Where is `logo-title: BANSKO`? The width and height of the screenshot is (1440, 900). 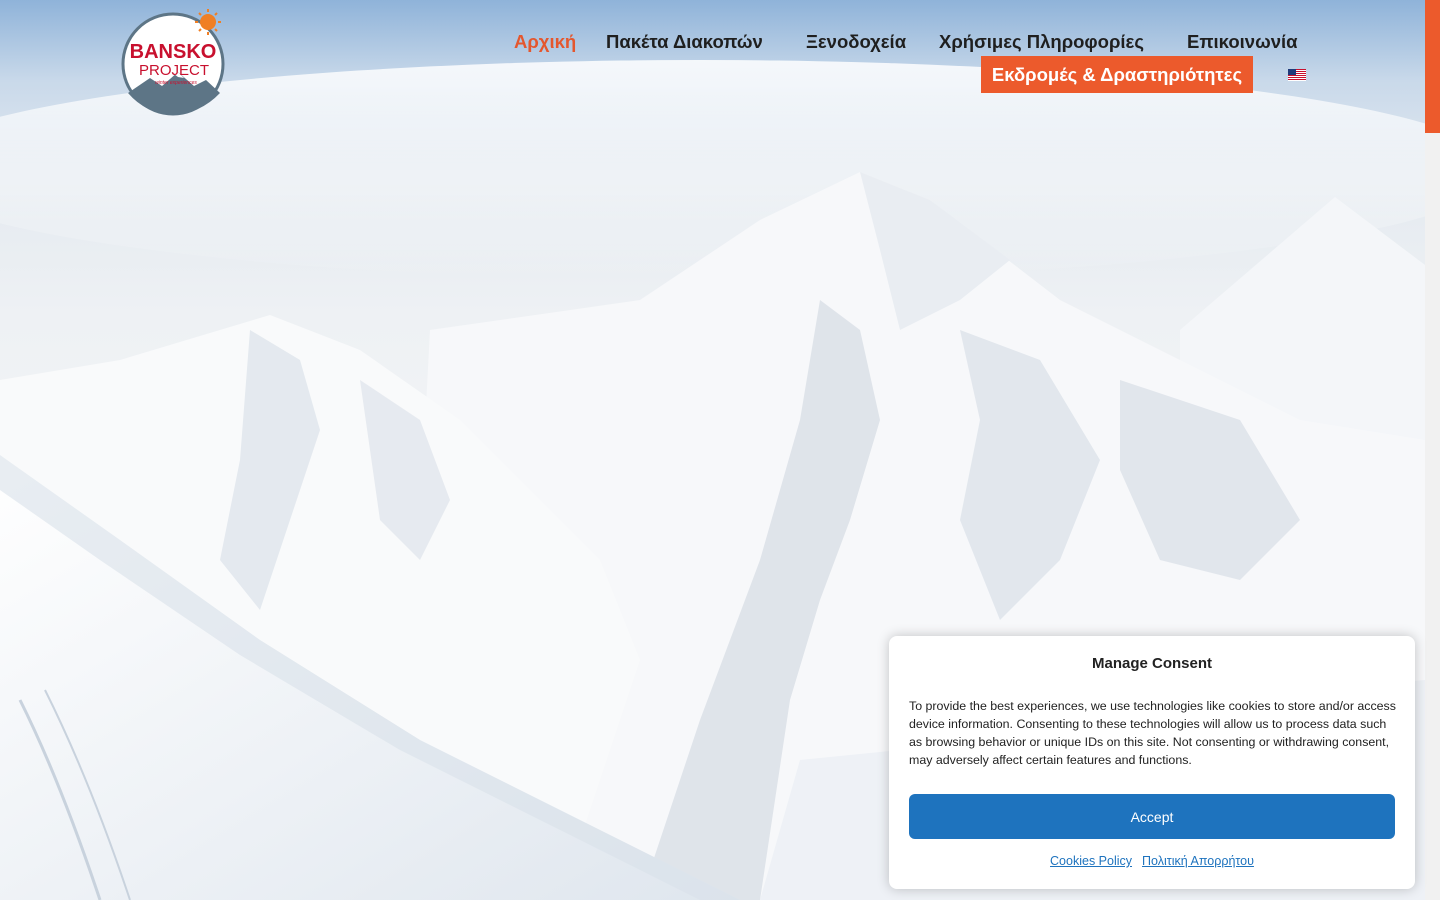
logo-title: BANSKO is located at coordinates (173, 52).